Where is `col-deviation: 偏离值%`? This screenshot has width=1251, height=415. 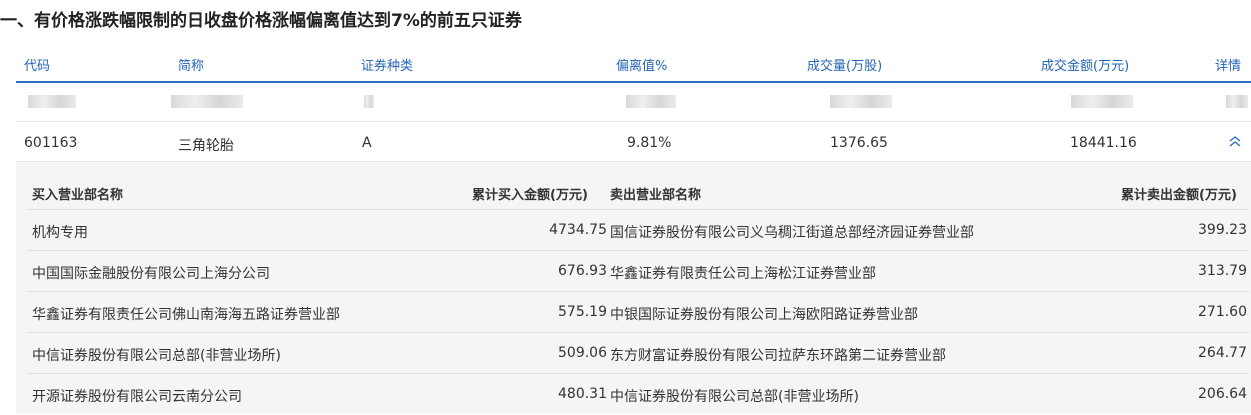 col-deviation: 偏离值% is located at coordinates (642, 66).